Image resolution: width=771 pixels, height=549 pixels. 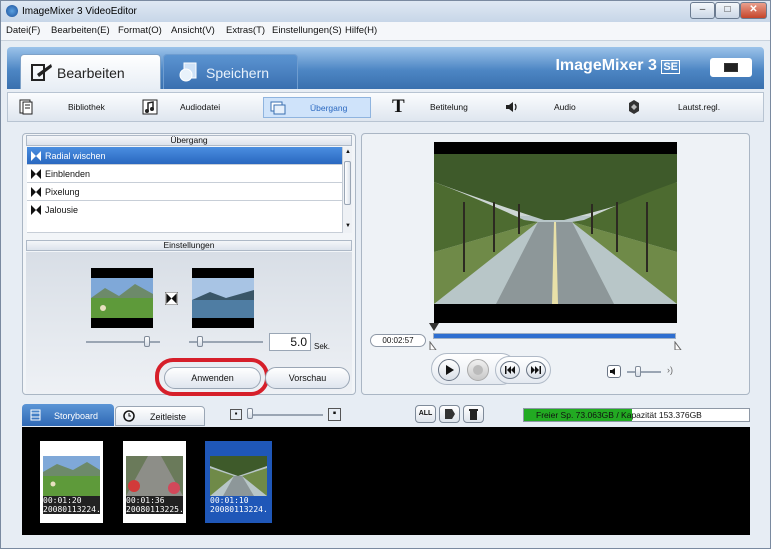 I want to click on tab-speichern: Speichern, so click(x=230, y=71).